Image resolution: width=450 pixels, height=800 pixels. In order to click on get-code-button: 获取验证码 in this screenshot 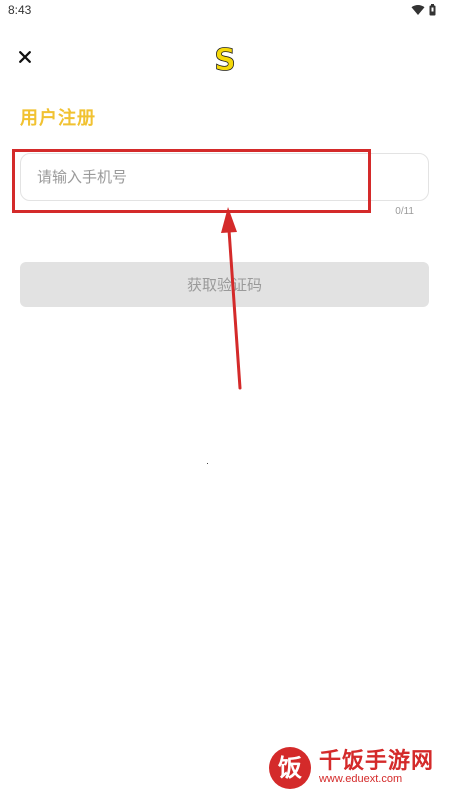, I will do `click(224, 284)`.